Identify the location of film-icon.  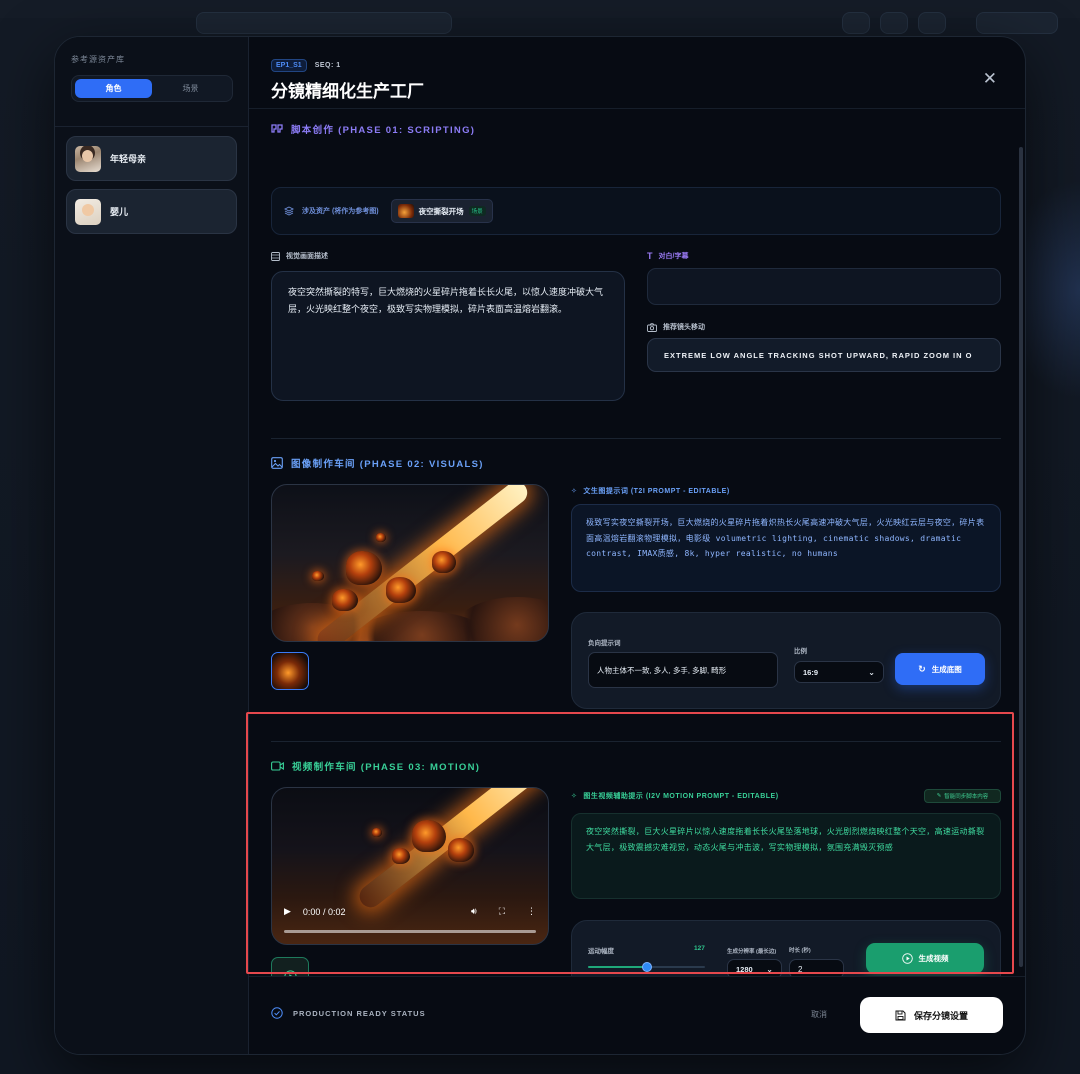
(275, 256).